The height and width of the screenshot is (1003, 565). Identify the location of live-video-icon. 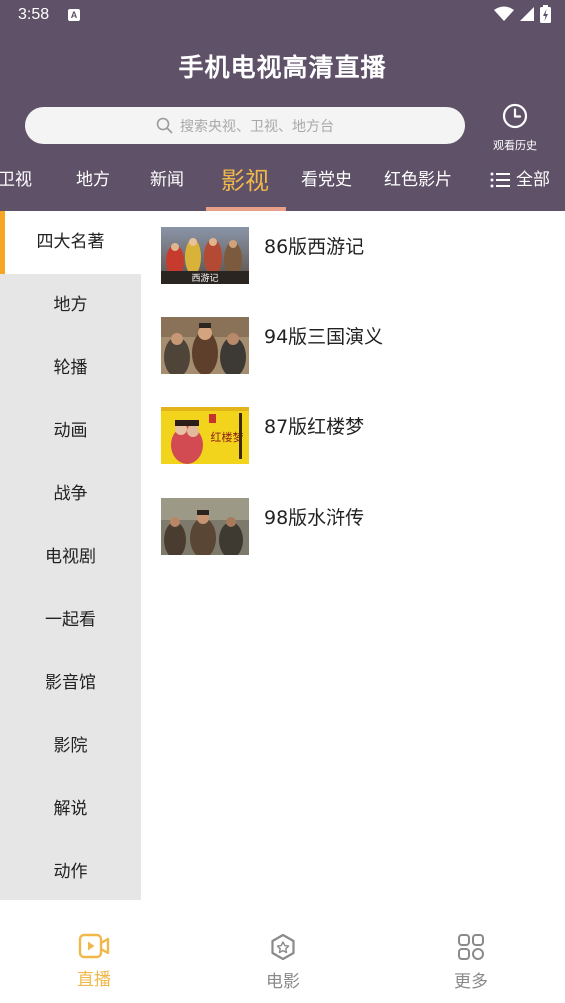
(94, 946).